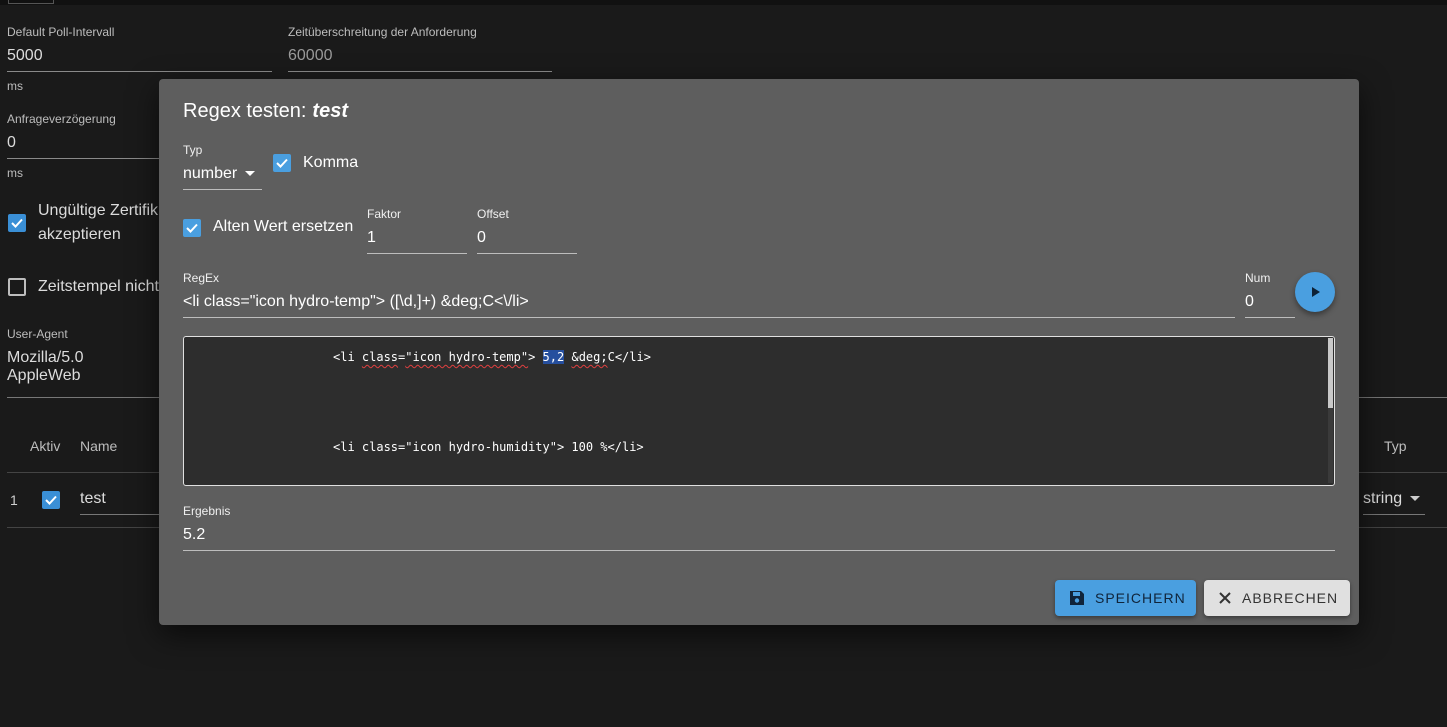  What do you see at coordinates (1403, 527) in the screenshot?
I see `table-row-divider-right` at bounding box center [1403, 527].